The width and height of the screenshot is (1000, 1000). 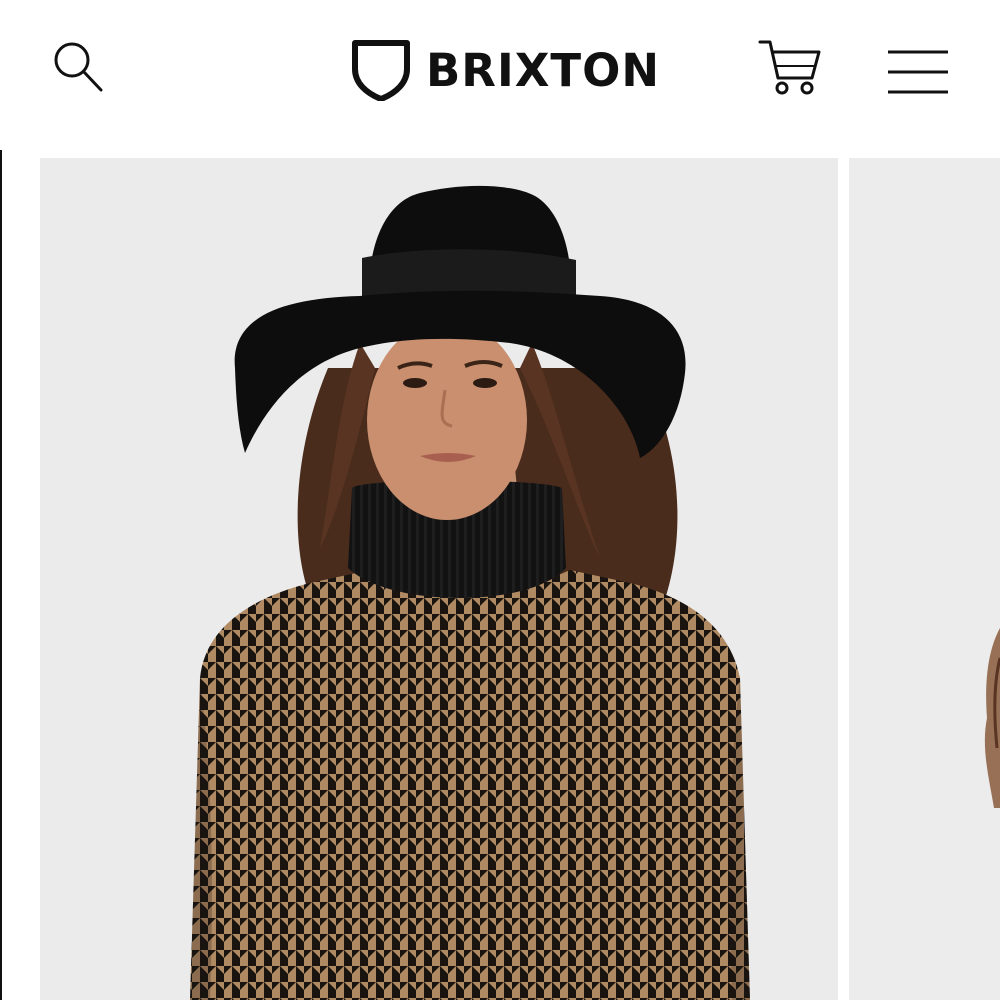 What do you see at coordinates (543, 70) in the screenshot?
I see `brand-name: BRIXTON` at bounding box center [543, 70].